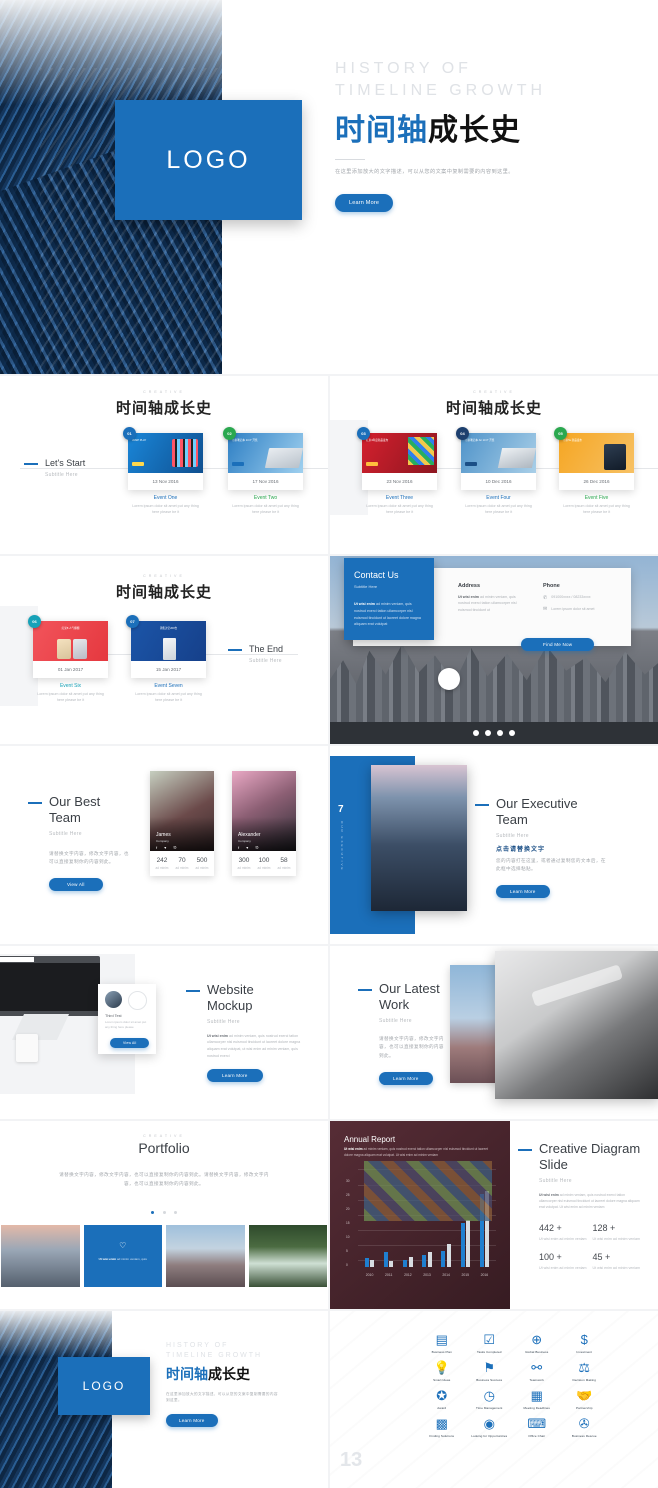 The width and height of the screenshot is (658, 1488). Describe the element at coordinates (208, 159) in the screenshot. I see `logo-text: LOGO` at that location.